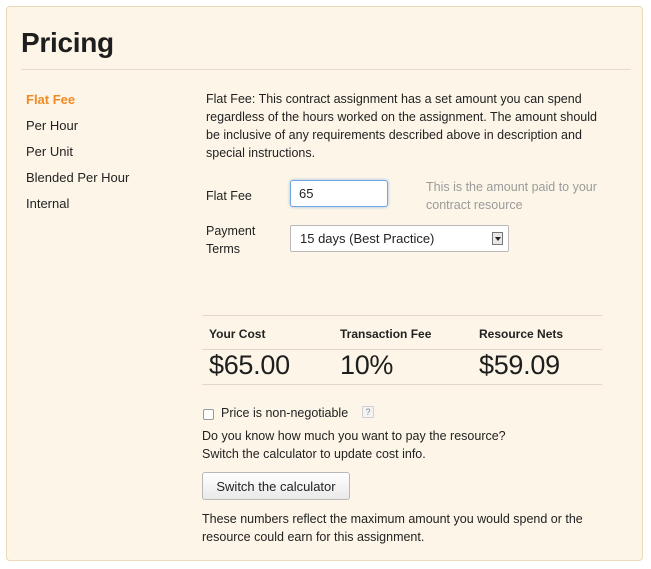 The width and height of the screenshot is (651, 569). What do you see at coordinates (402, 384) in the screenshot?
I see `cost-table-bottom-rule` at bounding box center [402, 384].